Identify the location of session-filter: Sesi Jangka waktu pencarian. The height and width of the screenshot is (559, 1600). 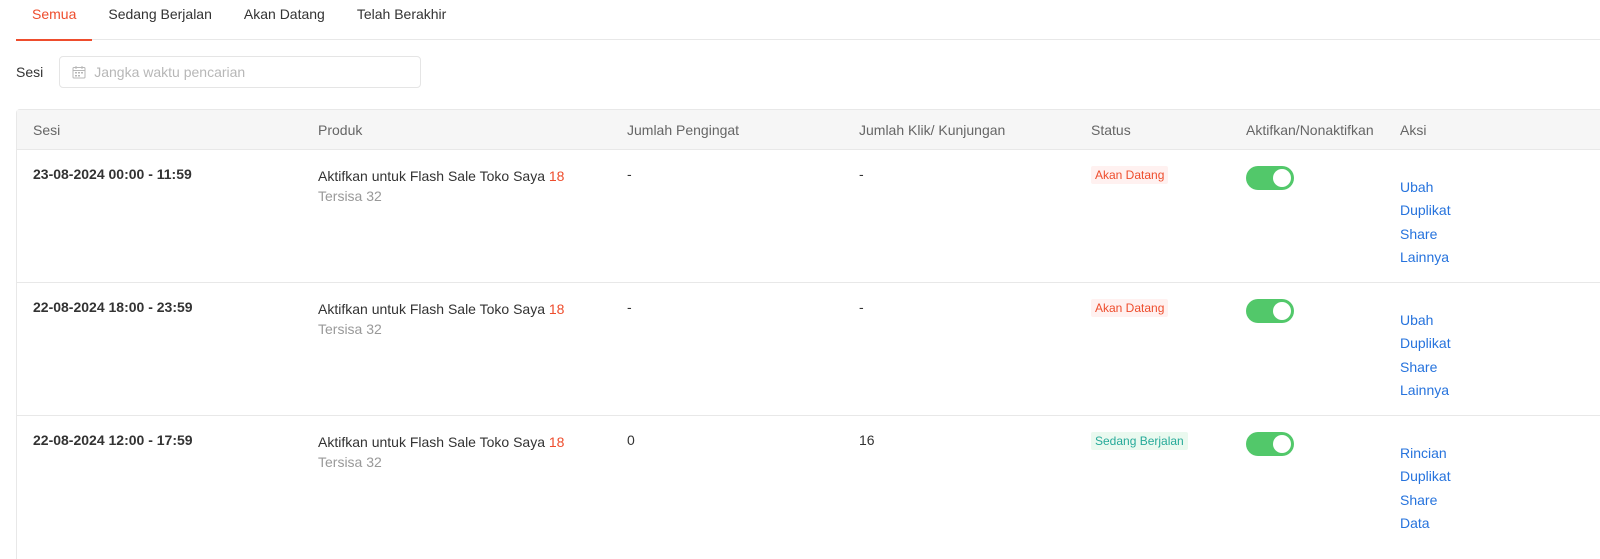
(219, 72).